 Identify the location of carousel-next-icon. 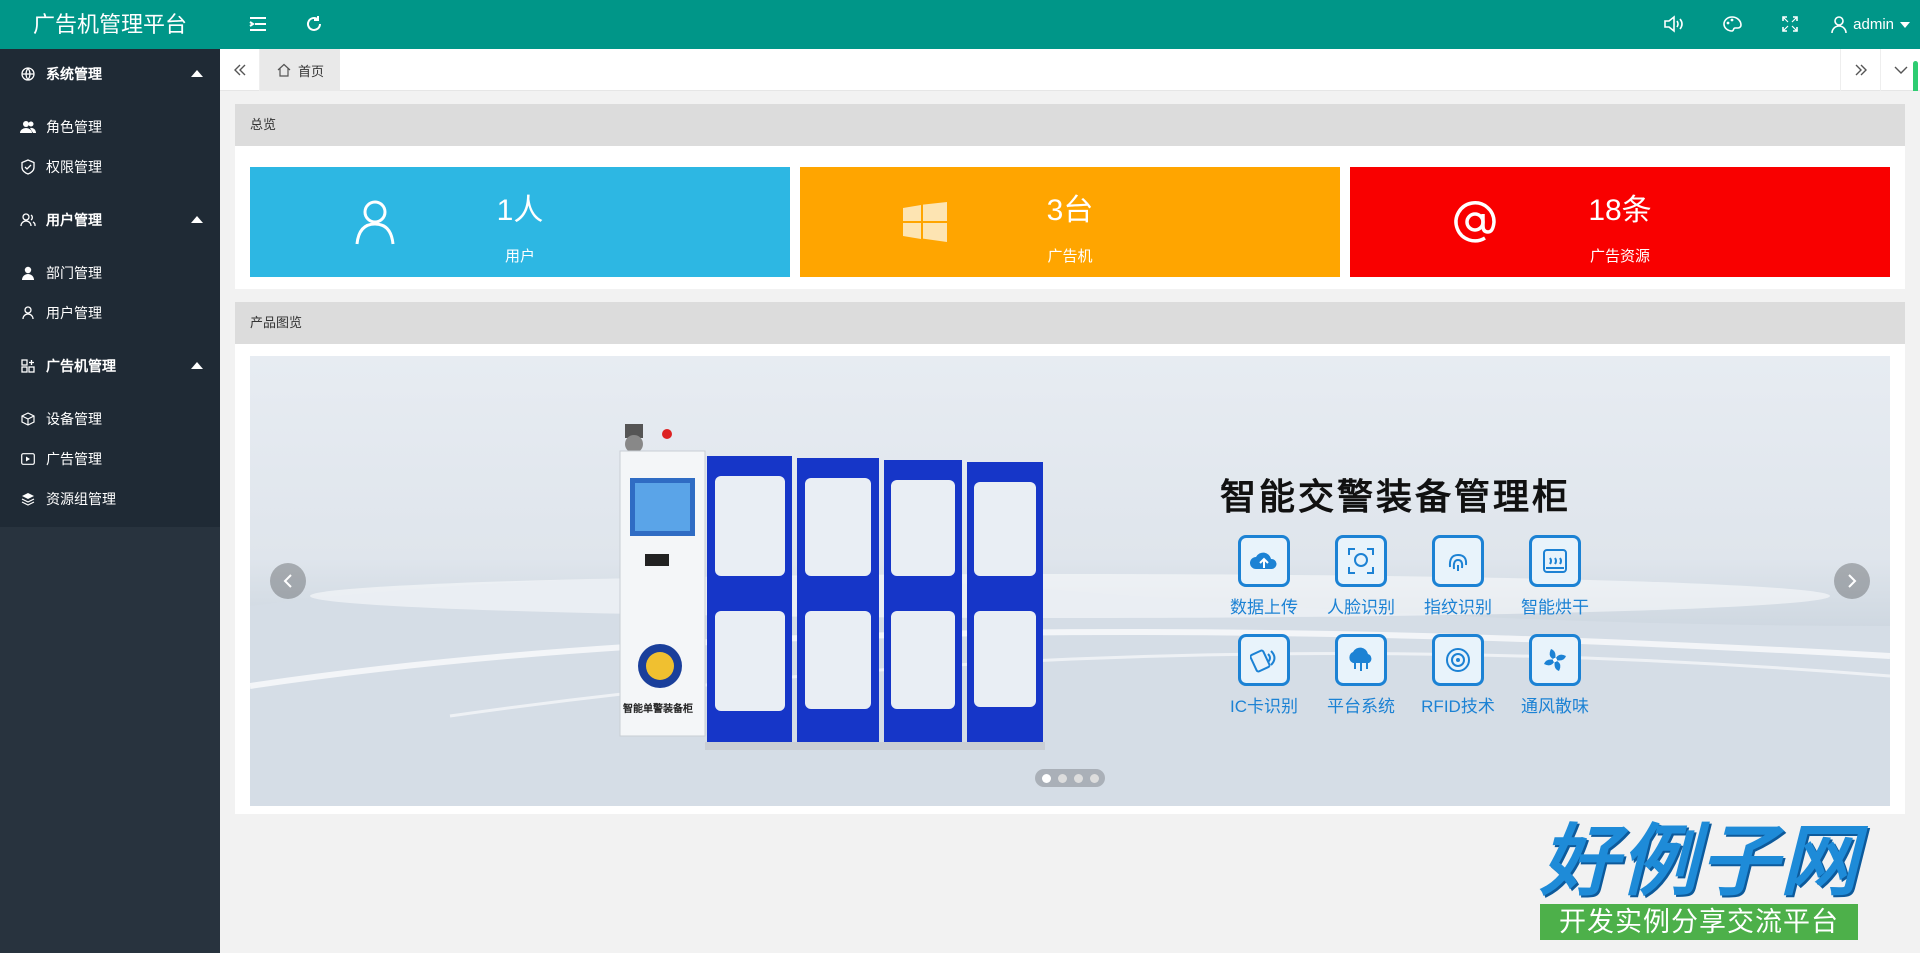
(1852, 581).